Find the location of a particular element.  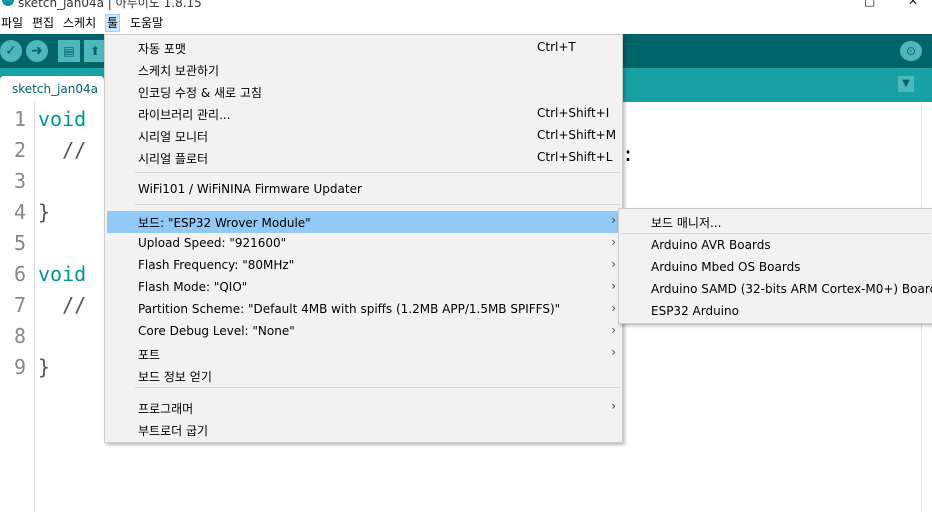

menu-file: 파일 is located at coordinates (12, 23).